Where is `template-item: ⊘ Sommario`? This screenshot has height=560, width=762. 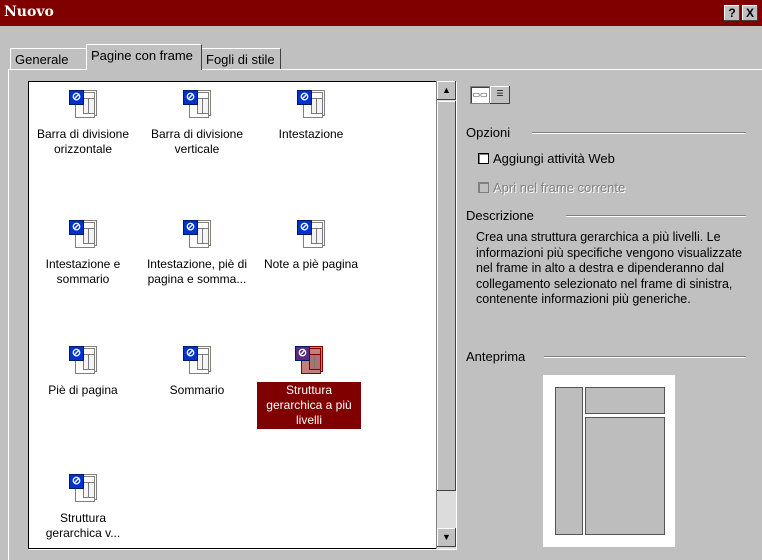
template-item: ⊘ Sommario is located at coordinates (197, 371).